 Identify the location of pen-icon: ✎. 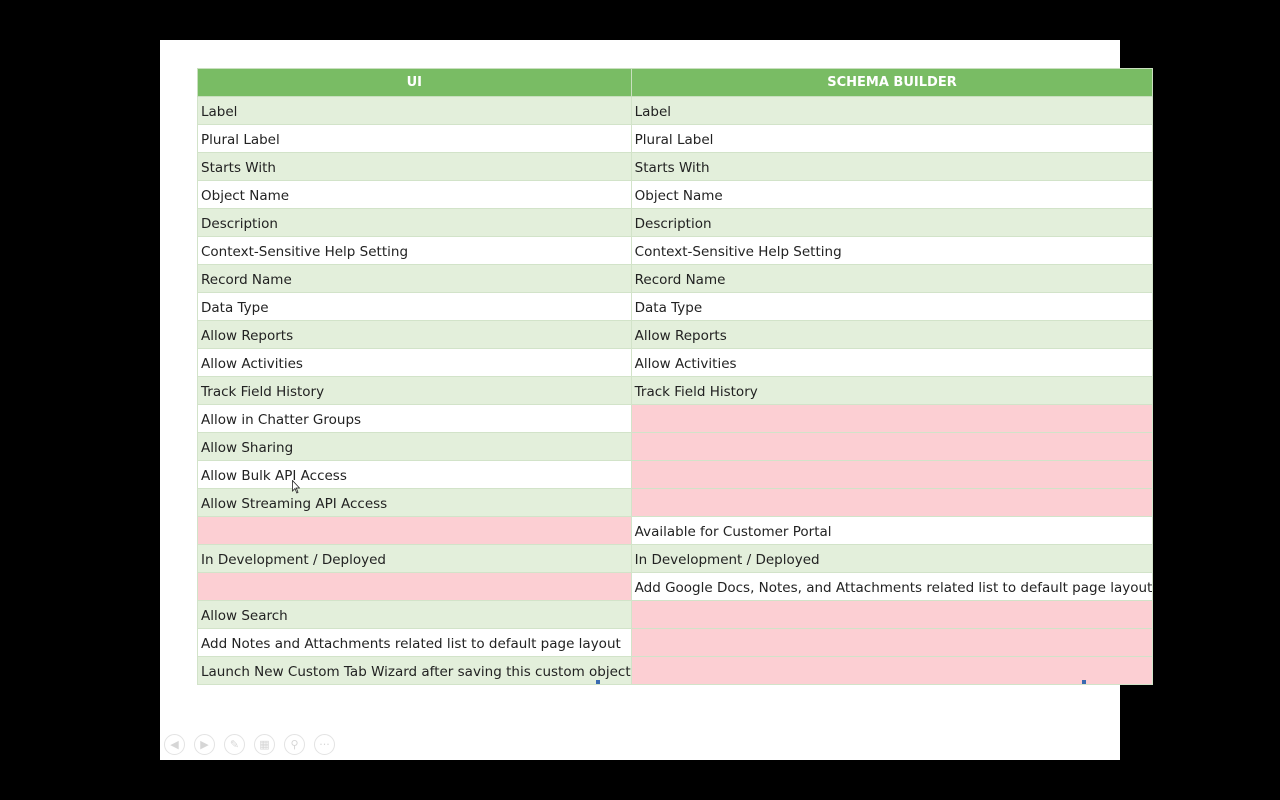
(234, 744).